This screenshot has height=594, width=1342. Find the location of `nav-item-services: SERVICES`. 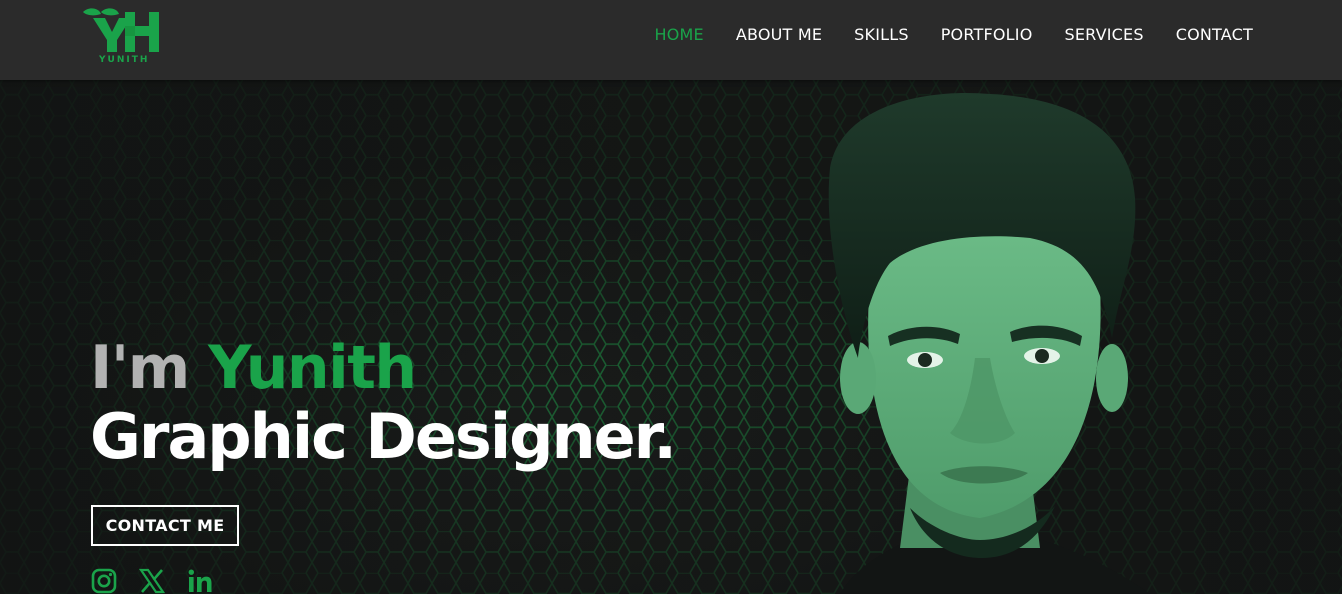

nav-item-services: SERVICES is located at coordinates (1104, 35).